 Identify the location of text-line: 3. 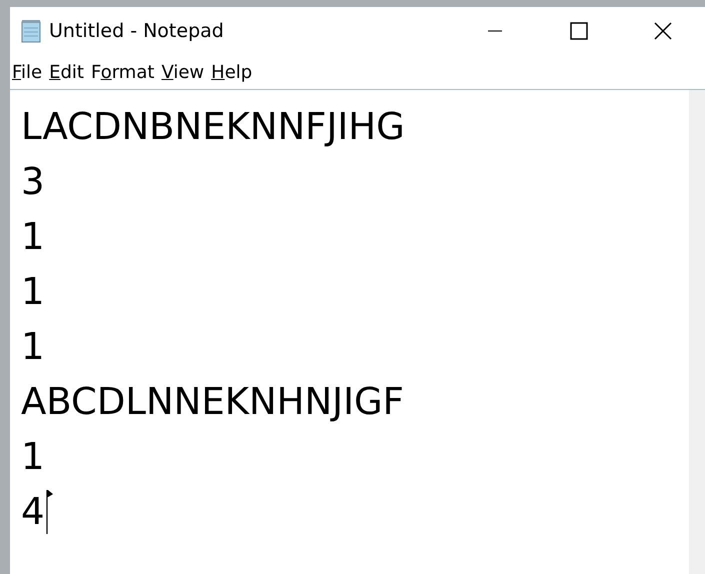
(33, 182).